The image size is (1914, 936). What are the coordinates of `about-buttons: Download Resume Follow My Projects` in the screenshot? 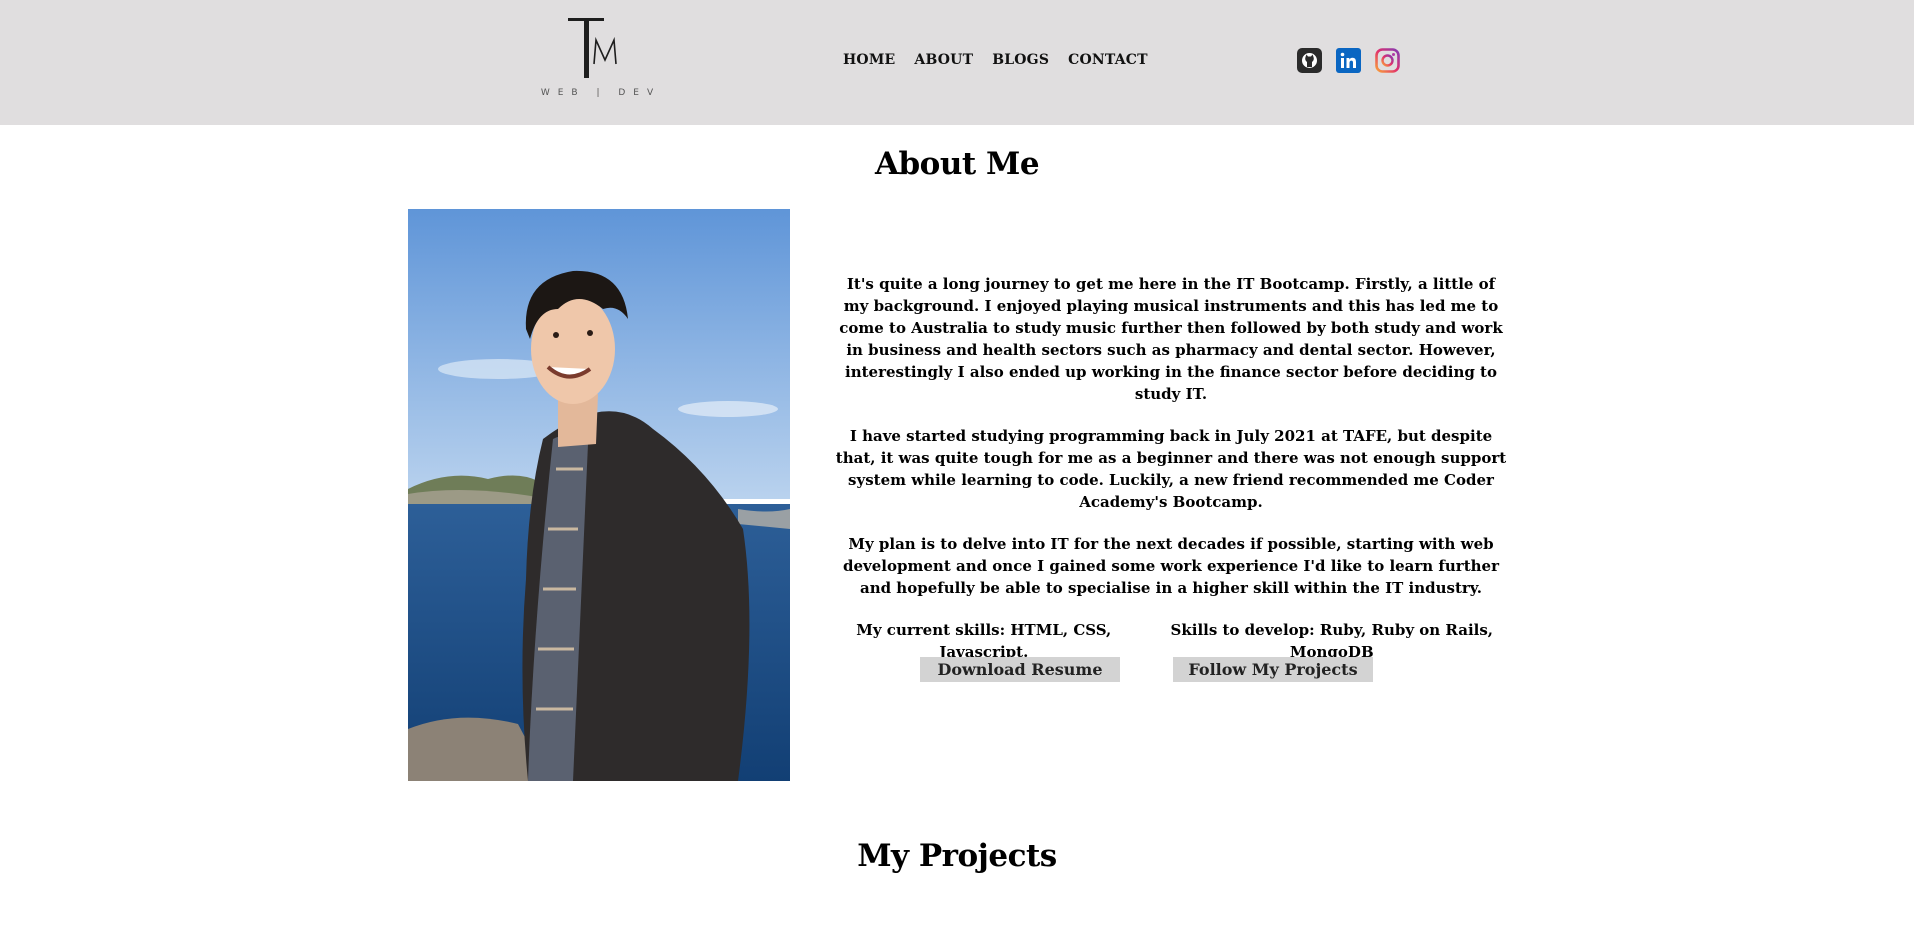 It's located at (1146, 669).